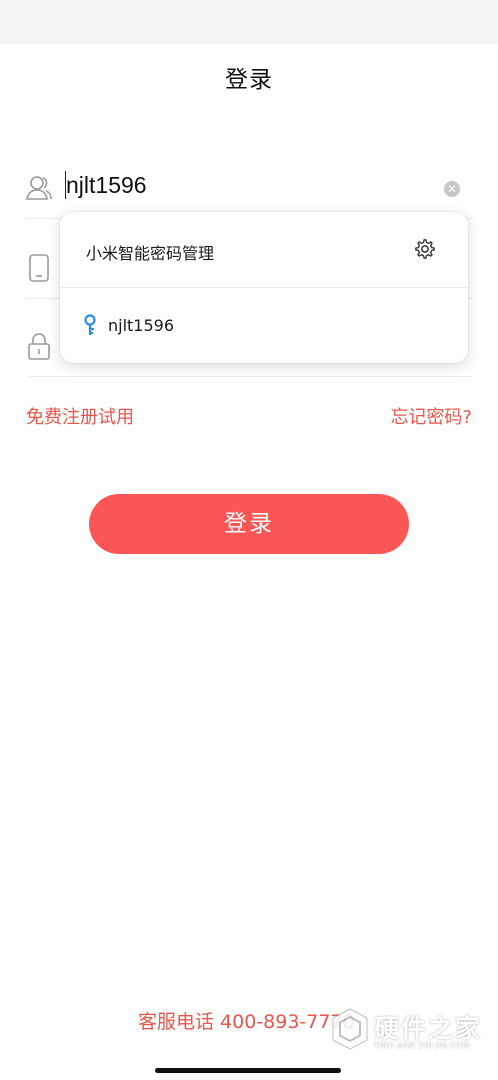 The height and width of the screenshot is (1080, 498). What do you see at coordinates (431, 416) in the screenshot?
I see `forgot-password-link: 忘记密码?` at bounding box center [431, 416].